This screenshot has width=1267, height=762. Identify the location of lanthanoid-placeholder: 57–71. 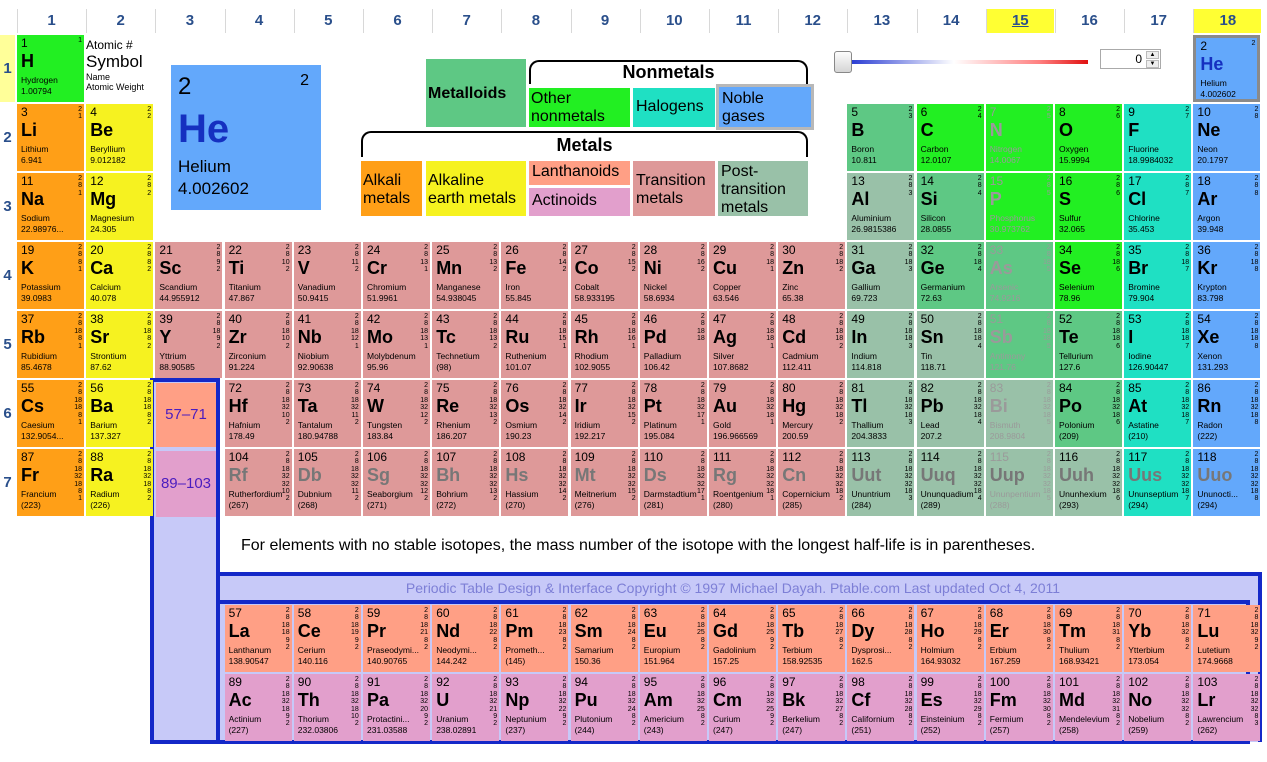
(186, 415).